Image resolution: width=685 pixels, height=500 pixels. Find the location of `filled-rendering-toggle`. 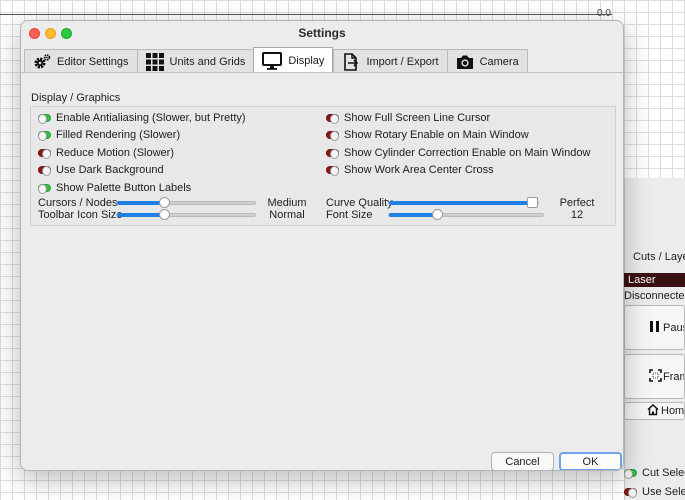

filled-rendering-toggle is located at coordinates (44, 136).